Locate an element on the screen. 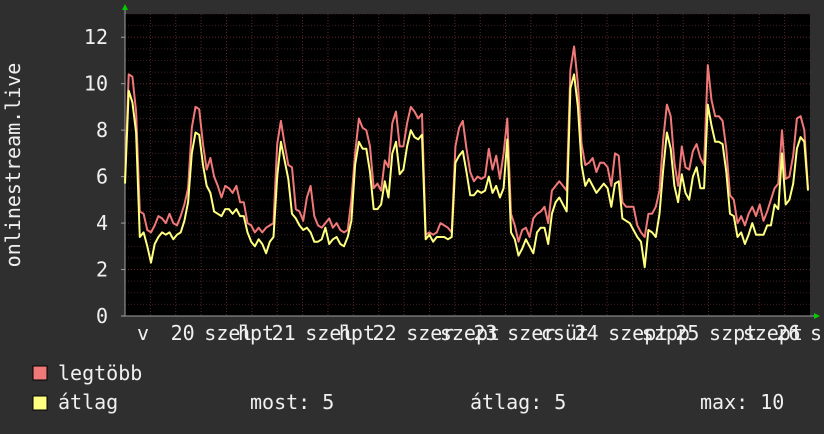 Image resolution: width=824 pixels, height=434 pixels. legend: legtöbb átlag is located at coordinates (87, 387).